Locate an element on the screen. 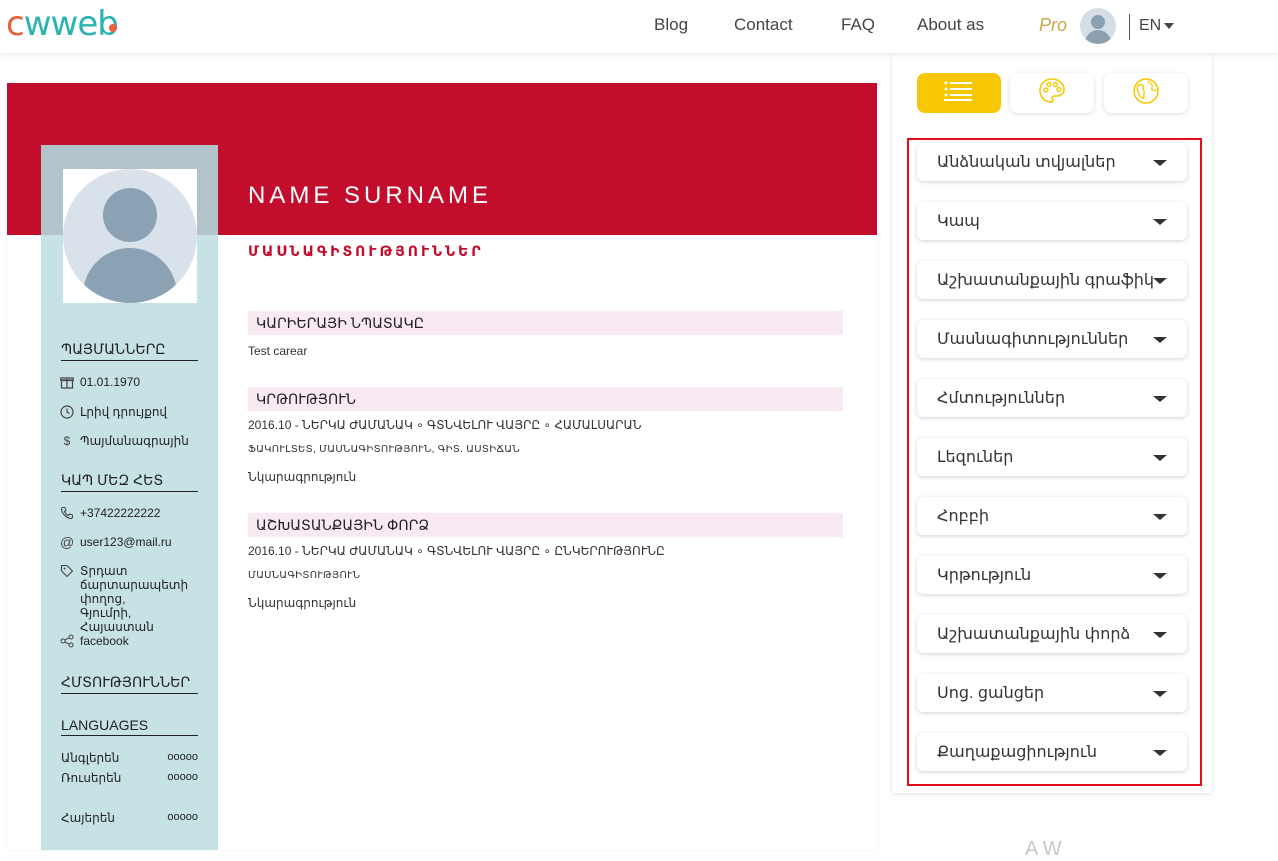  photo-body-shape is located at coordinates (130, 275).